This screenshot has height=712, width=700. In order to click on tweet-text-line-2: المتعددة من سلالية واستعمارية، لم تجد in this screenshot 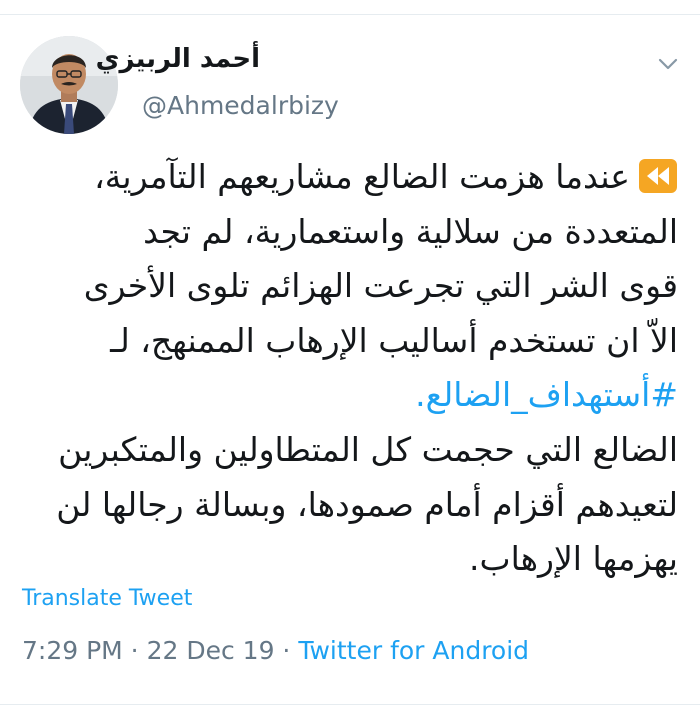, I will do `click(410, 231)`.